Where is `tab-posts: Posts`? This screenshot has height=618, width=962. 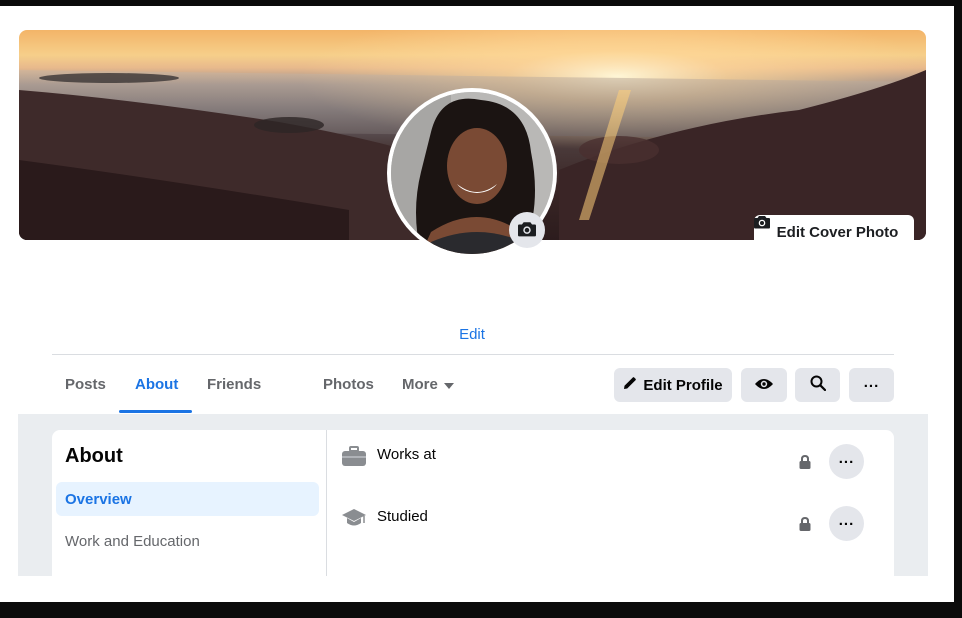 tab-posts: Posts is located at coordinates (85, 384).